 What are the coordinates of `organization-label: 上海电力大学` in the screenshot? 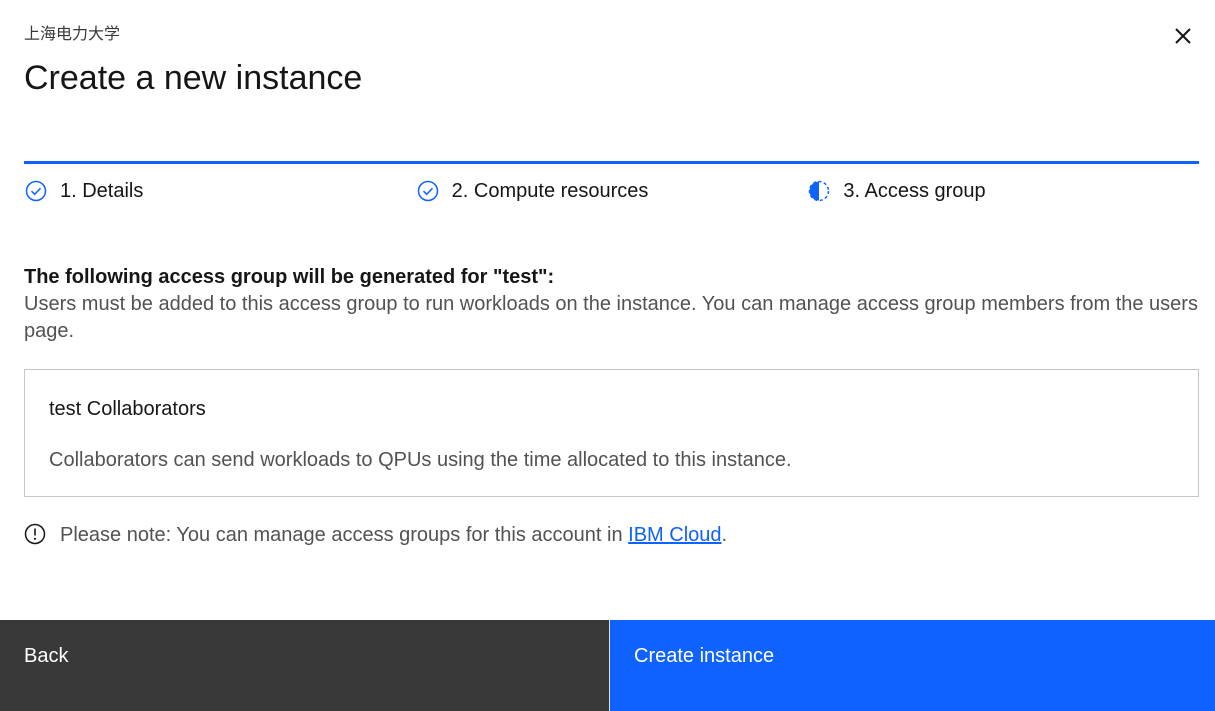 It's located at (72, 34).